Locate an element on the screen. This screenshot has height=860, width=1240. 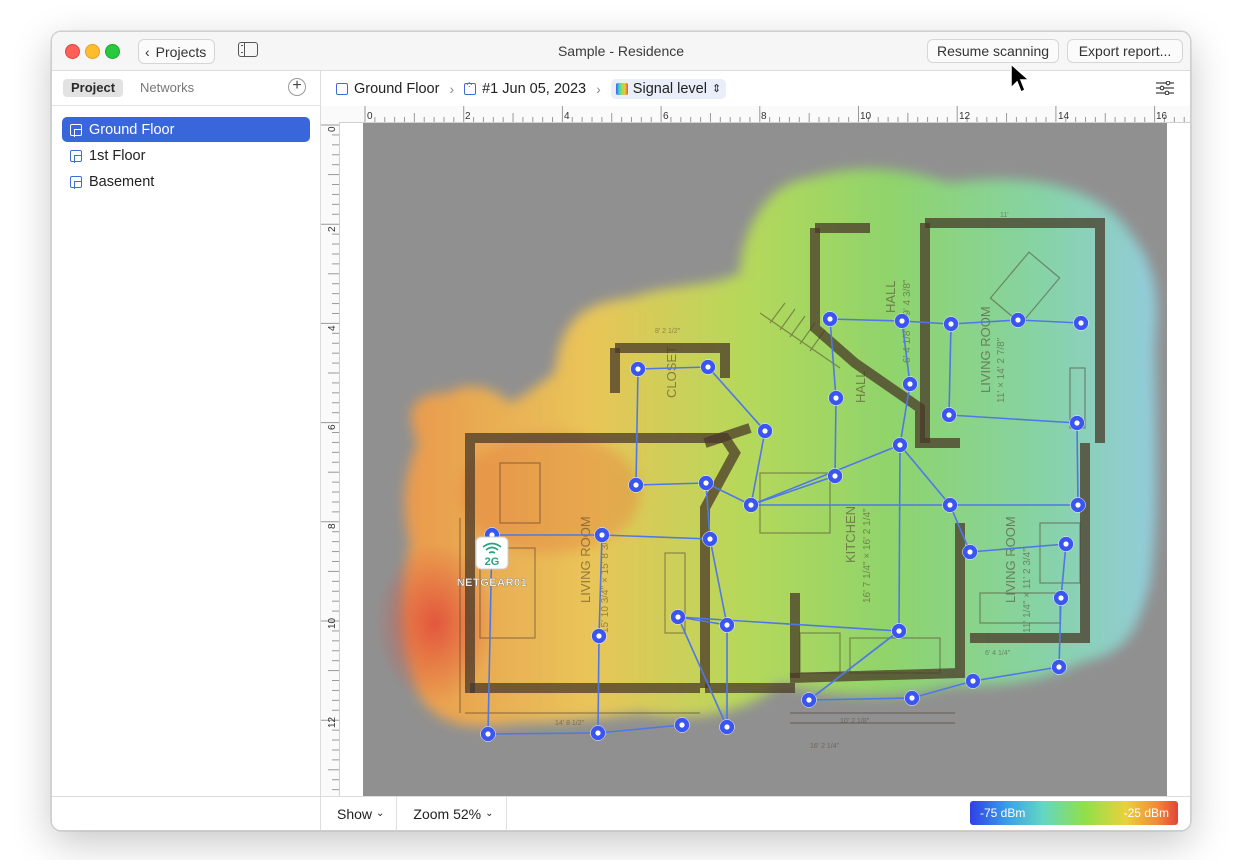
show-menu-button: Show ⌄ is located at coordinates (359, 813).